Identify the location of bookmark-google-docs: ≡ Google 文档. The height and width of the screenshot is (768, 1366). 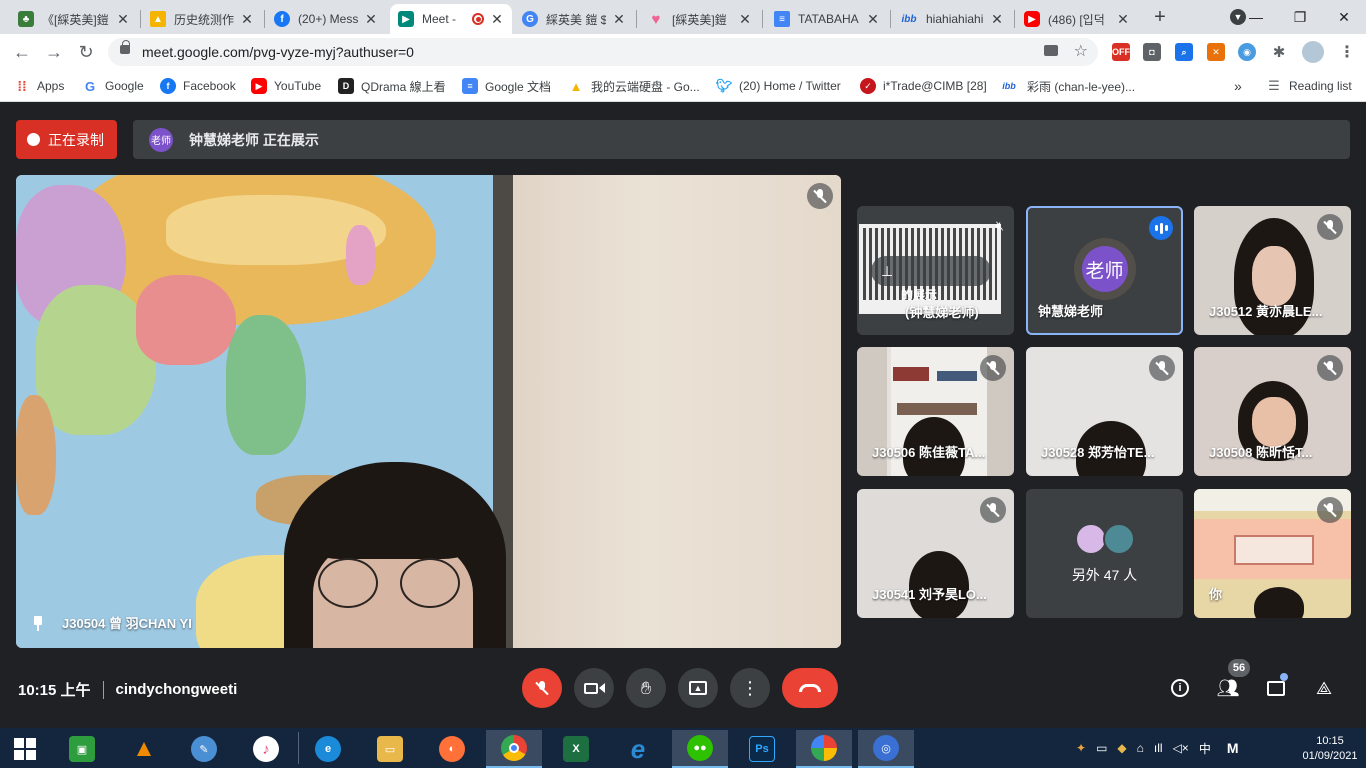
(506, 86).